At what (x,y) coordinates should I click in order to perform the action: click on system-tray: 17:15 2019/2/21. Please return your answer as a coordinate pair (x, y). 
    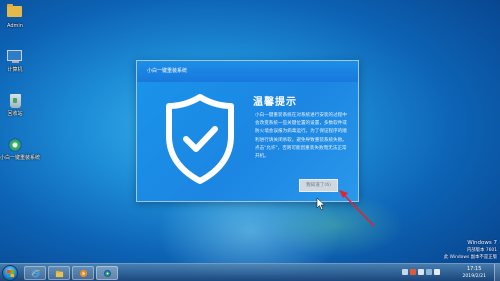
    Looking at the image, I should click on (445, 272).